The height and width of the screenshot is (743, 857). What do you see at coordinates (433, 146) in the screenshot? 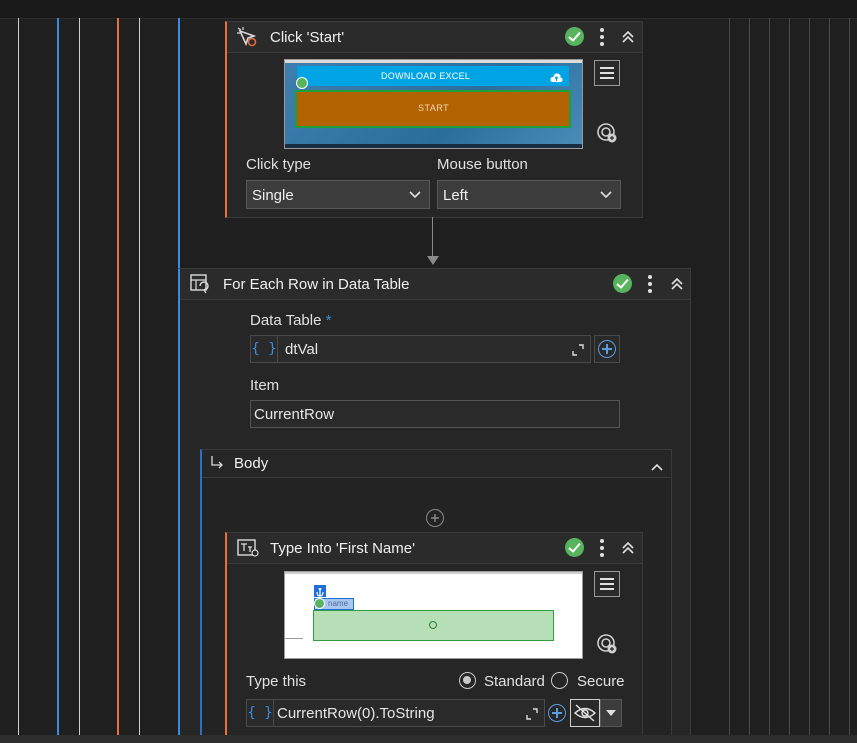
I see `thumb-bottom-strip` at bounding box center [433, 146].